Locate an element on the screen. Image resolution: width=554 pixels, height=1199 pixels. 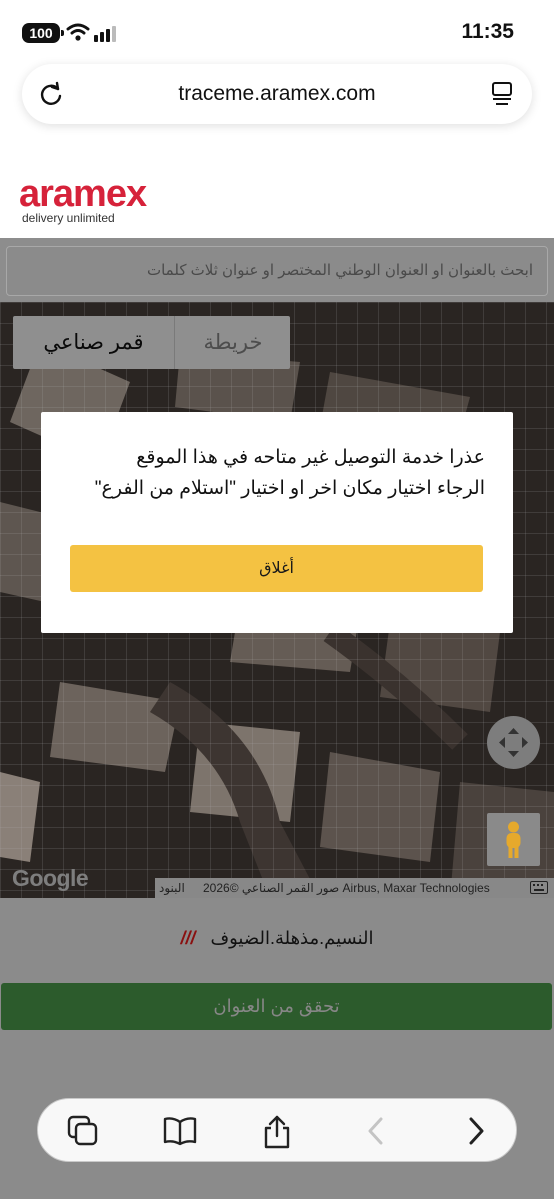
tabs-icon is located at coordinates (83, 1131).